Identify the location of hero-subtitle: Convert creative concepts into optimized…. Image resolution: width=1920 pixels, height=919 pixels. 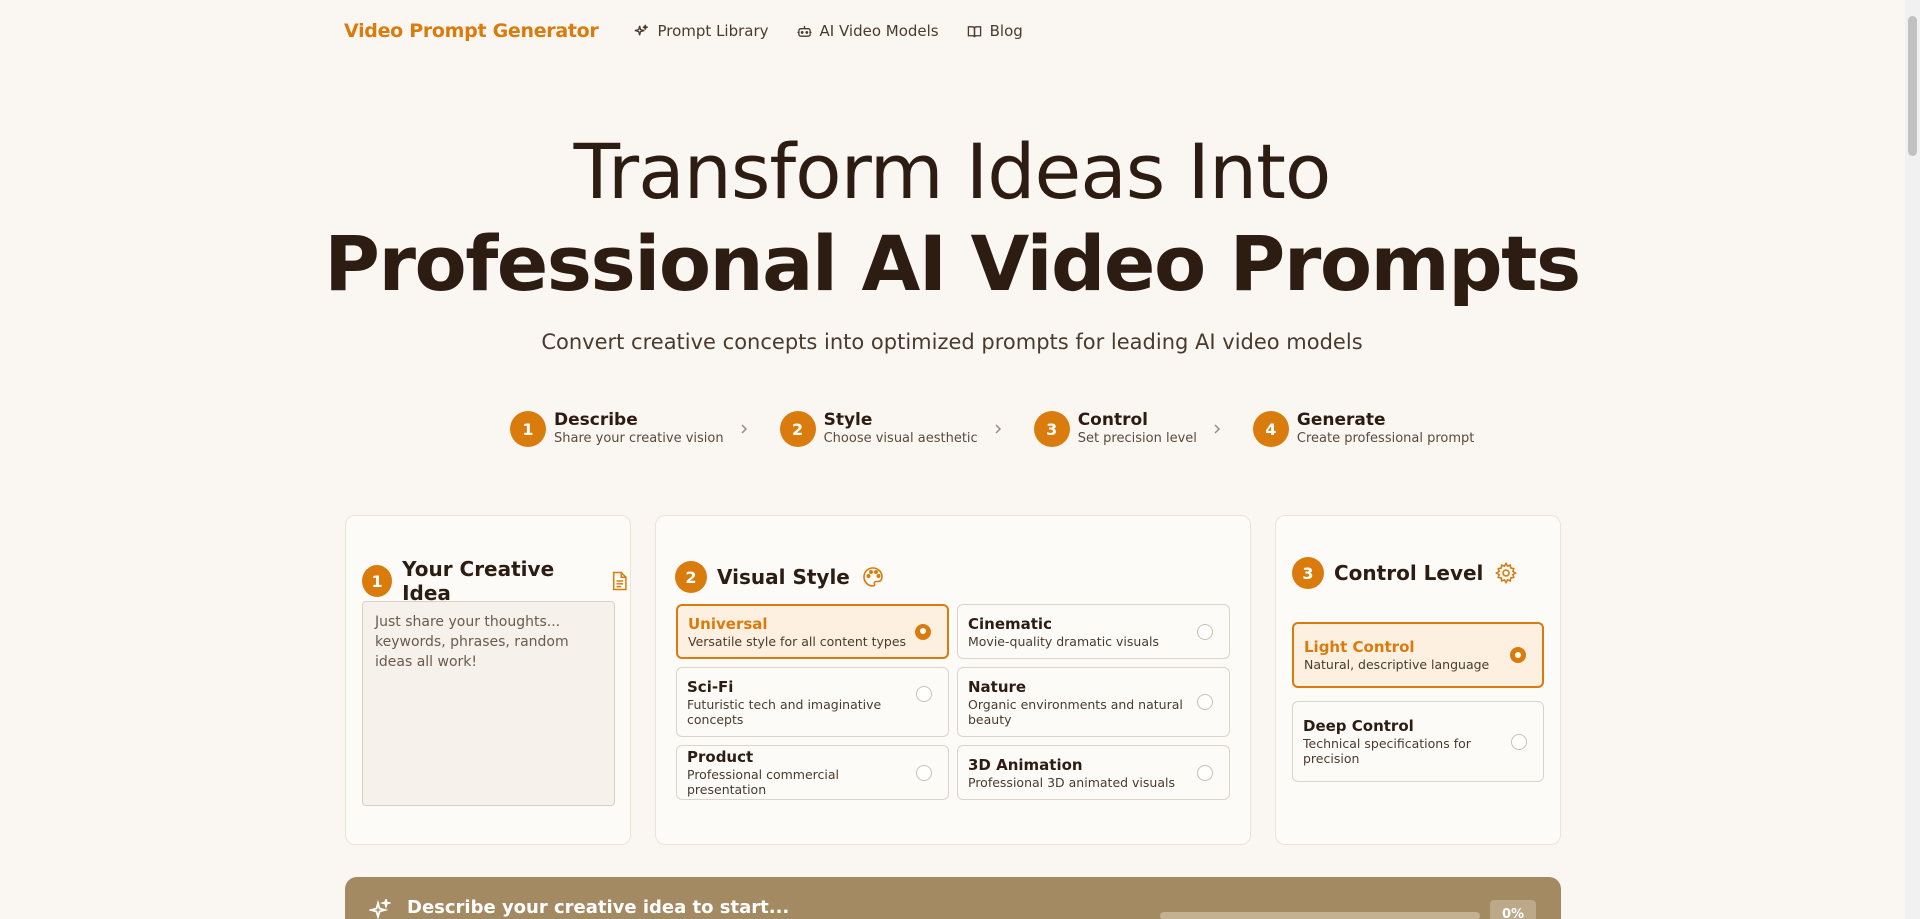
(952, 342).